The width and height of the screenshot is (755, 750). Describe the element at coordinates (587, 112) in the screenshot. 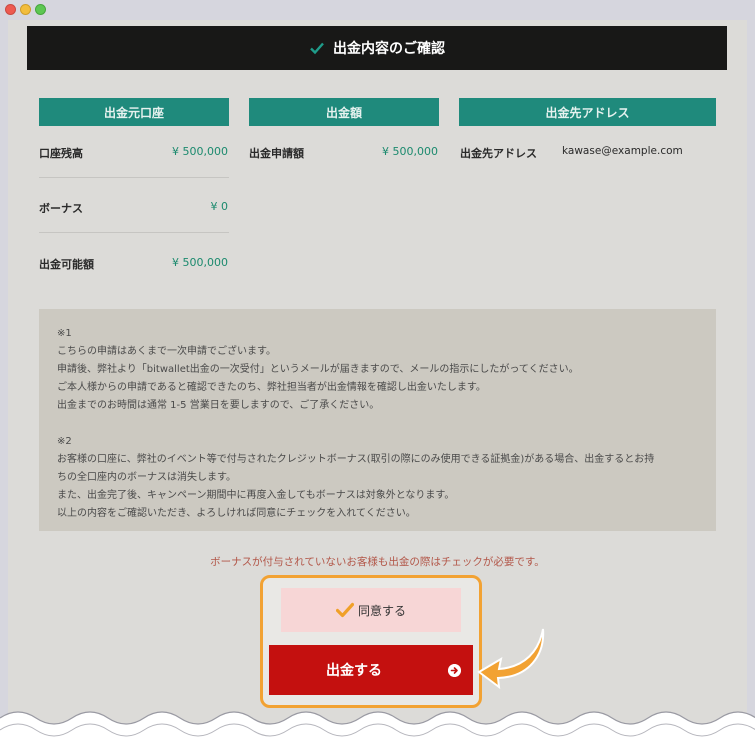

I see `column-header-address: 出金先アドレス` at that location.